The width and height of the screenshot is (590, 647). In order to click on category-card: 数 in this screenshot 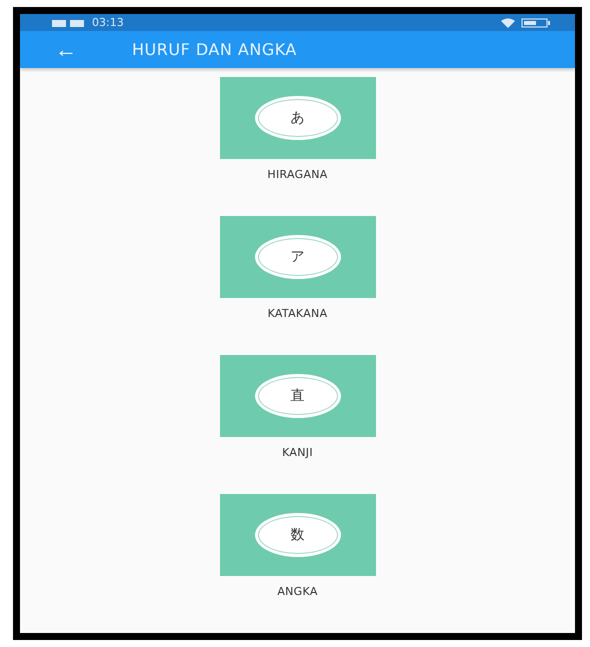, I will do `click(298, 535)`.